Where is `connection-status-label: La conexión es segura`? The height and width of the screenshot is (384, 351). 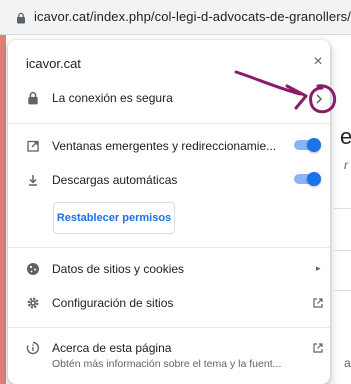
connection-status-label: La conexión es segura is located at coordinates (112, 98).